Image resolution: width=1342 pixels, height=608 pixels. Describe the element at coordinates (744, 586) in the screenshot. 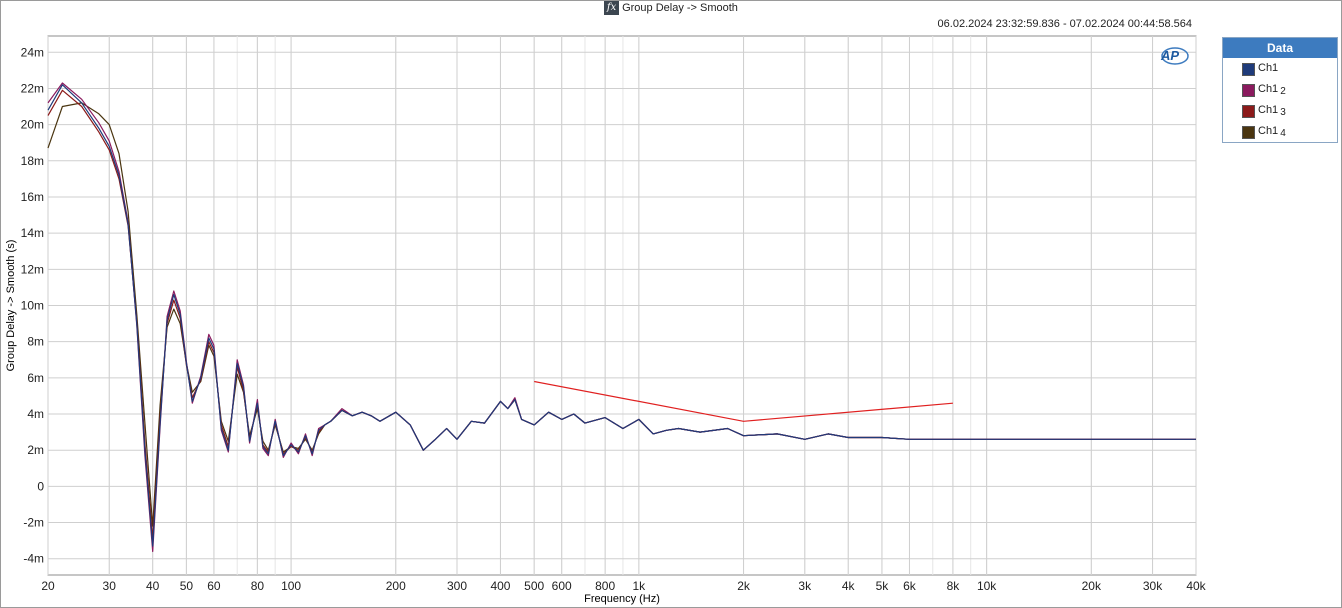

I see `x-tick-label: 2k` at that location.